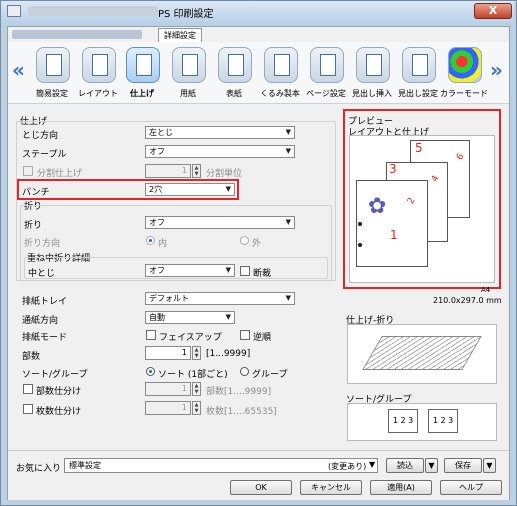 Image resolution: width=517 pixels, height=506 pixels. What do you see at coordinates (151, 335) in the screenshot?
I see `face-up-checkbox` at bounding box center [151, 335].